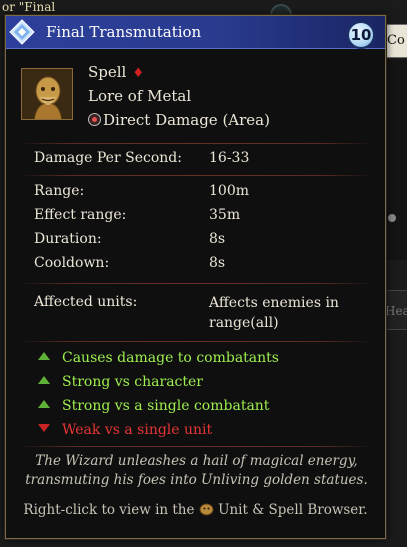  I want to click on spell-marker-icon: ♦, so click(138, 73).